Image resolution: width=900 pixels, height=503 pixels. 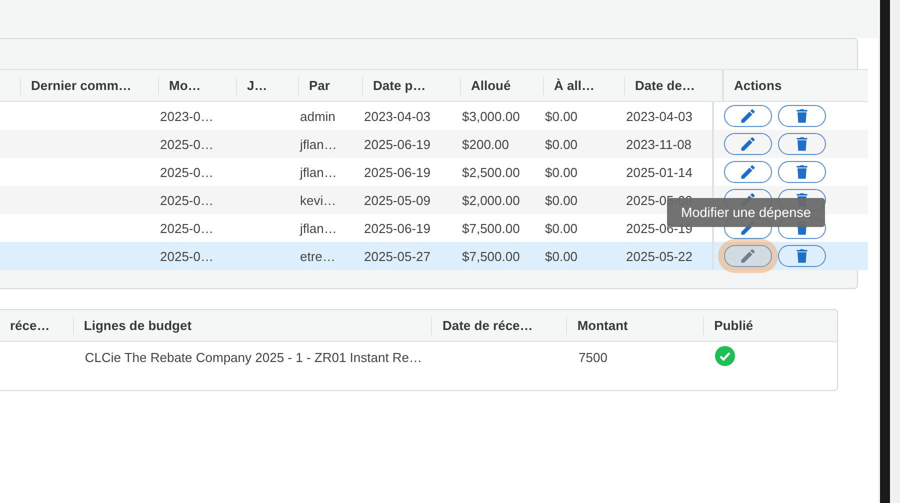 I want to click on column-header: Alloué, so click(x=501, y=85).